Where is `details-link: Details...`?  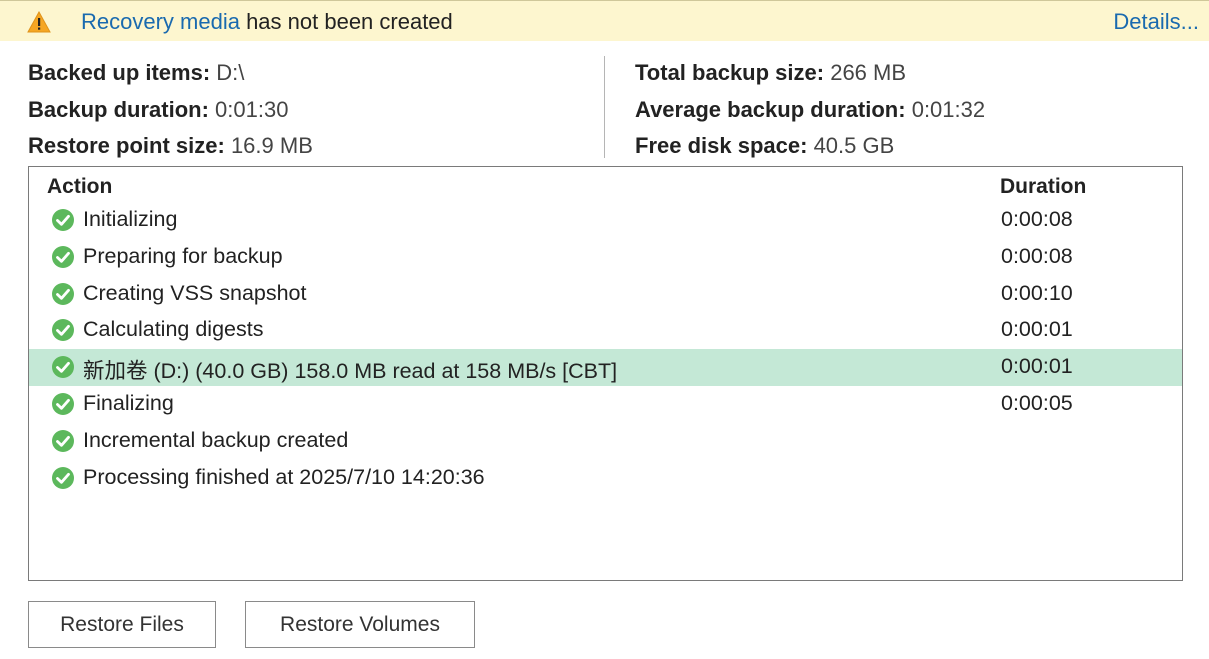 details-link: Details... is located at coordinates (1156, 22).